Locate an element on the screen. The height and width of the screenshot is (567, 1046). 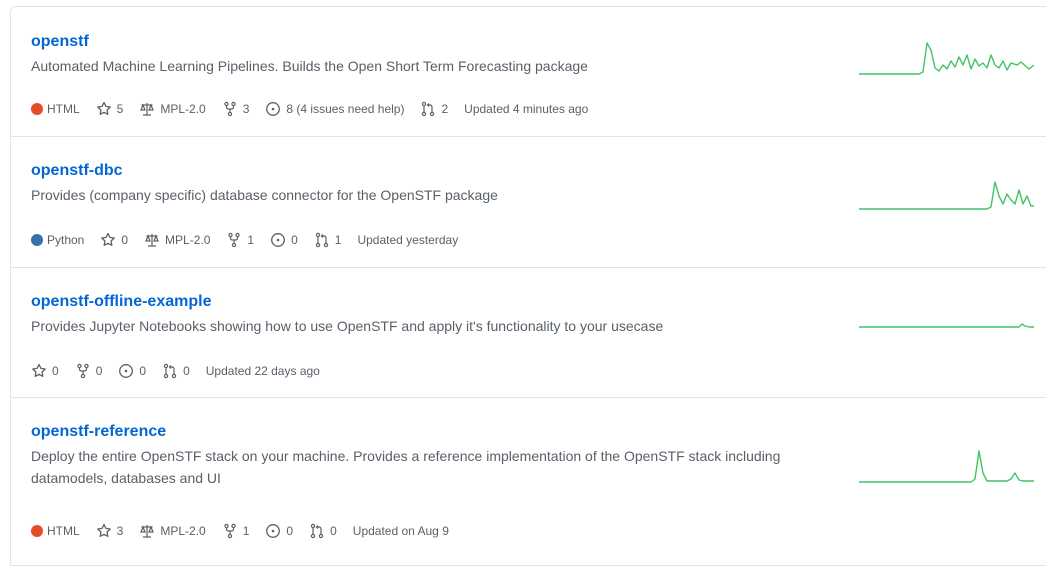
forks-link: 3 is located at coordinates (236, 109).